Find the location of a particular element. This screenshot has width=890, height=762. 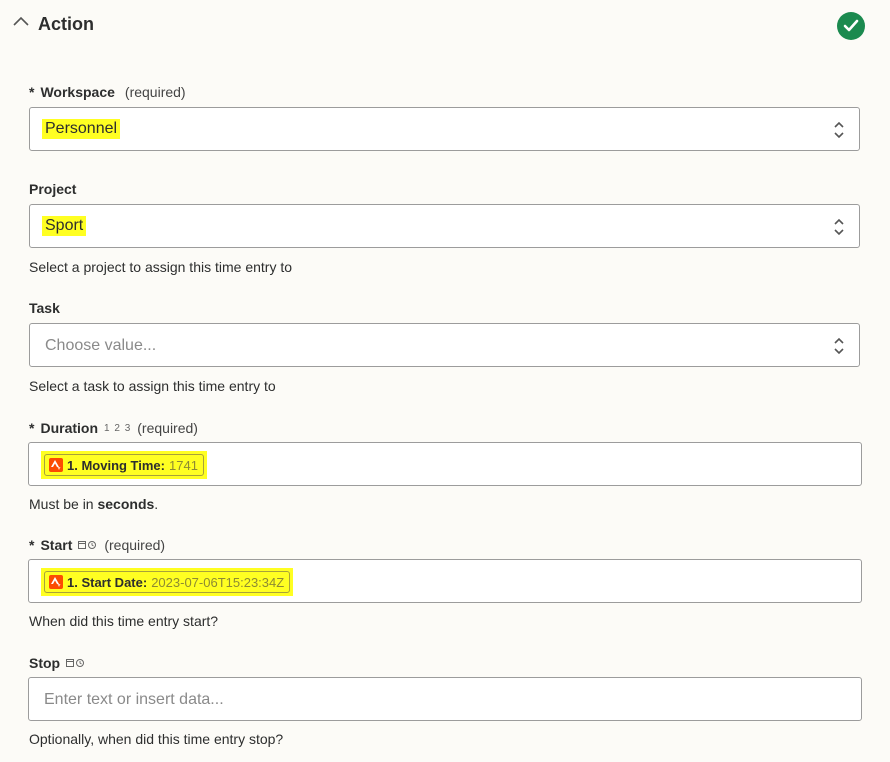

project-label: Project is located at coordinates (52, 189).